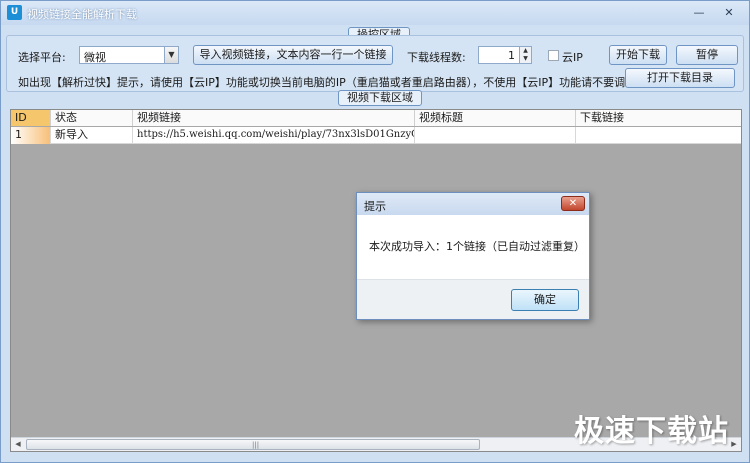  I want to click on column-header-download: 下载链接, so click(658, 118).